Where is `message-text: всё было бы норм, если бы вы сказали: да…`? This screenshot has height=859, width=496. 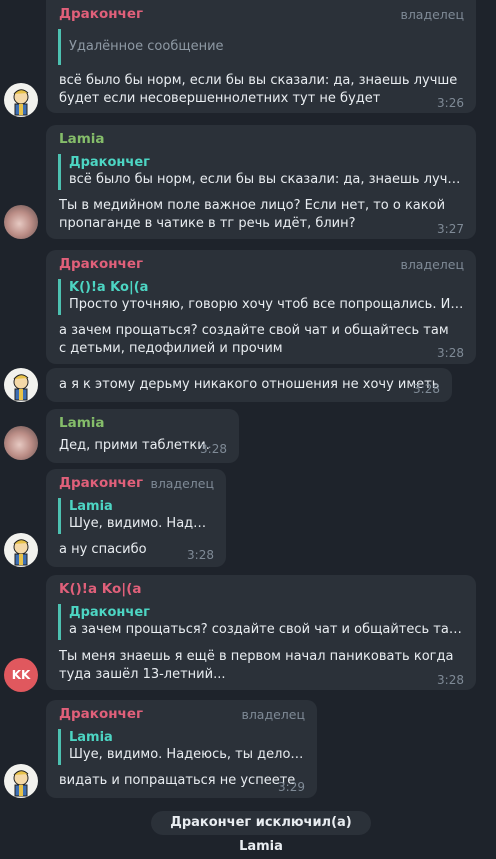 message-text: всё было бы норм, если бы вы сказали: да… is located at coordinates (258, 89).